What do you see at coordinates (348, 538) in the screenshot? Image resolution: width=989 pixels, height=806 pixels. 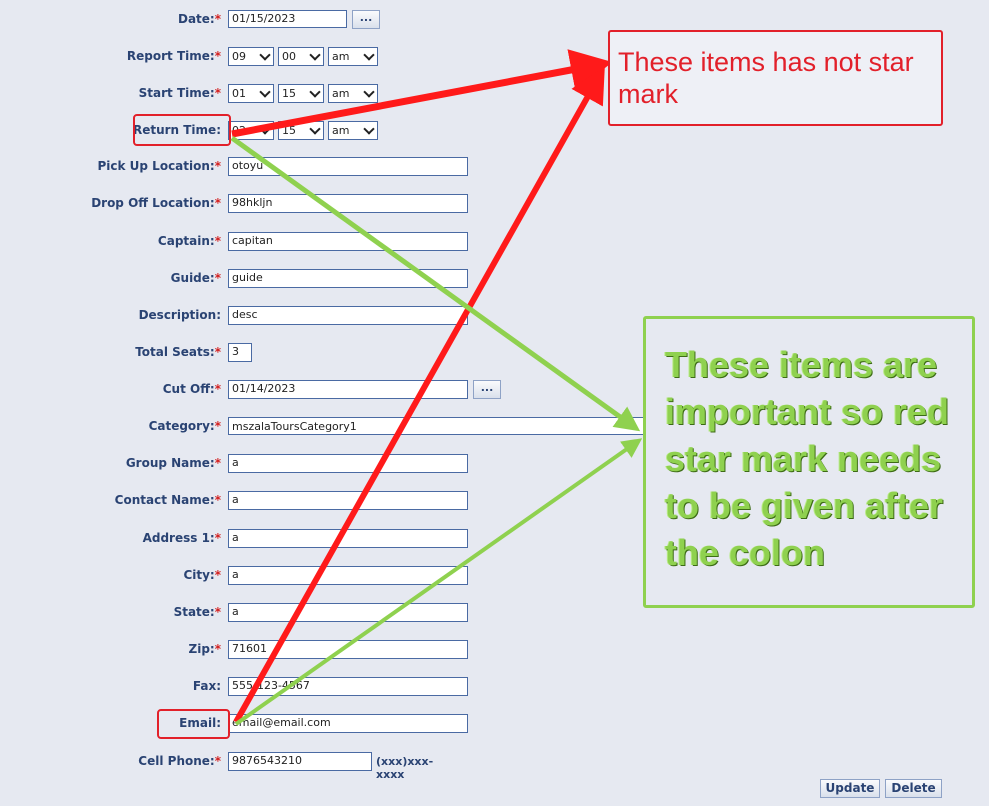 I see `address1-input: a` at bounding box center [348, 538].